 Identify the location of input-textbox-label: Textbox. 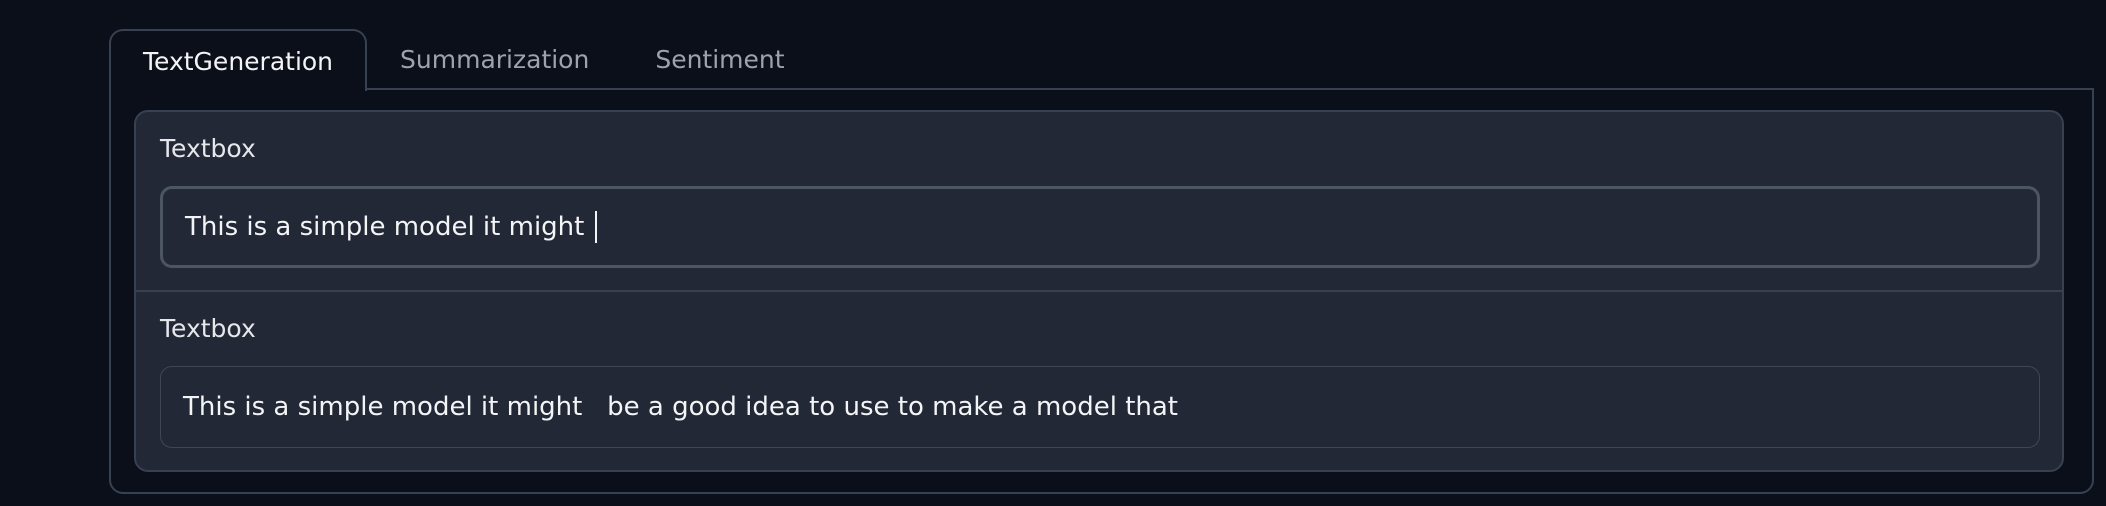
(208, 148).